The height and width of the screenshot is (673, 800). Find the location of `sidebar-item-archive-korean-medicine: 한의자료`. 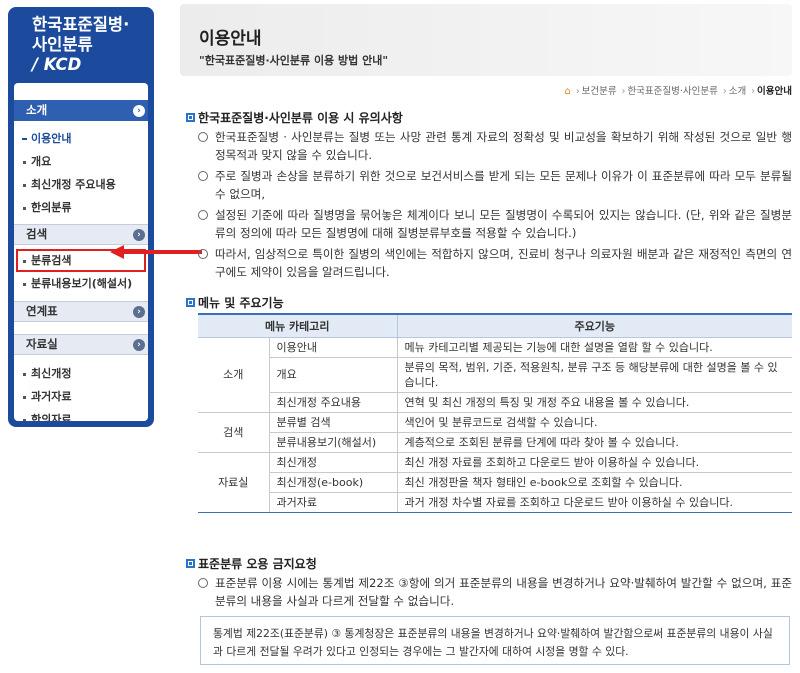

sidebar-item-archive-korean-medicine: 한의자료 is located at coordinates (81, 414).